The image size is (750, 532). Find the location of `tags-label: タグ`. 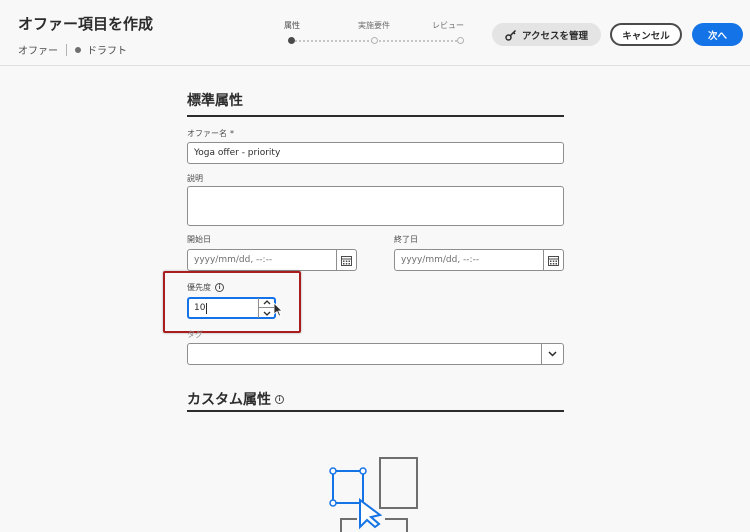

tags-label: タグ is located at coordinates (195, 334).